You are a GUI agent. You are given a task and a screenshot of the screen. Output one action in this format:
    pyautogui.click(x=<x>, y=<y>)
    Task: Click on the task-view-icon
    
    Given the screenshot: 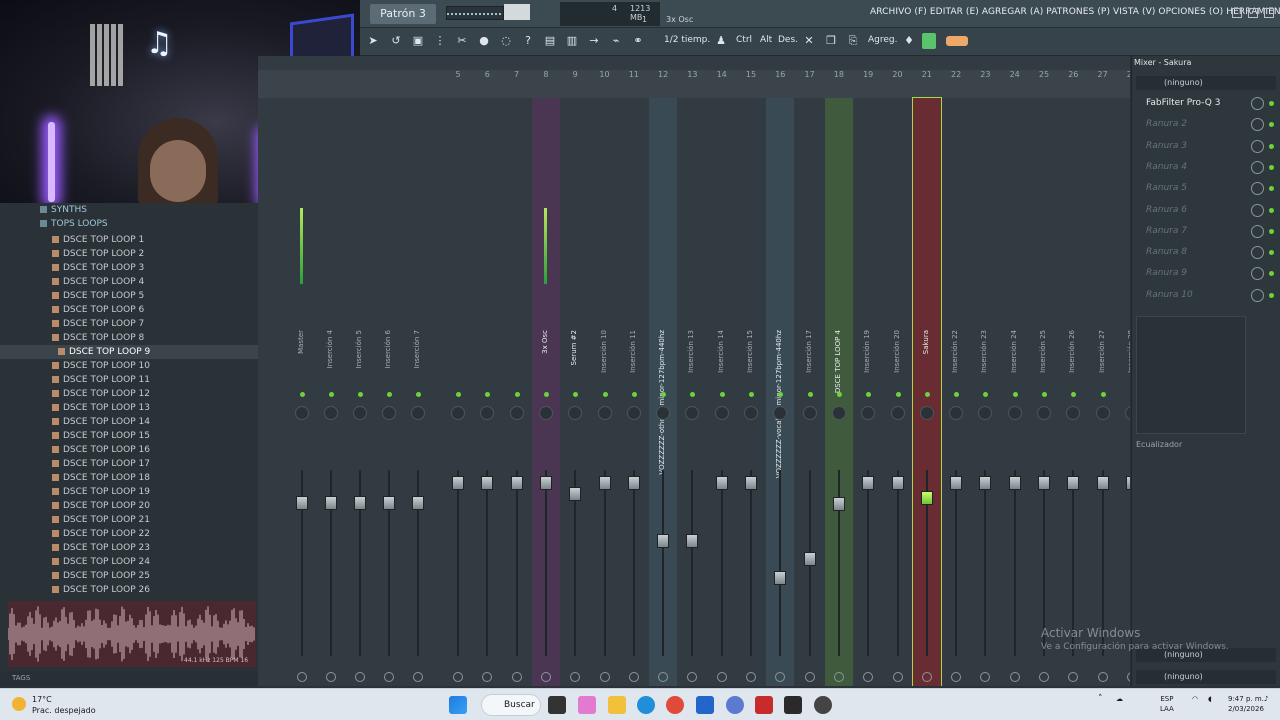 What is the action you would take?
    pyautogui.click(x=557, y=705)
    